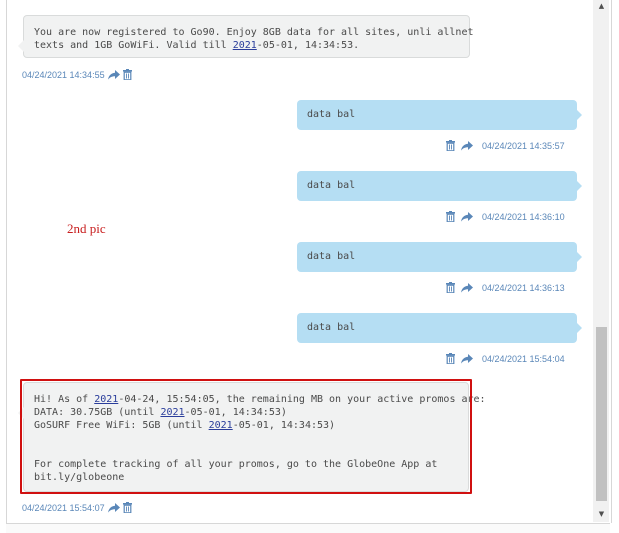 The width and height of the screenshot is (619, 533). What do you see at coordinates (523, 216) in the screenshot?
I see `message-timestamp: 04/24/2021 14:36:10` at bounding box center [523, 216].